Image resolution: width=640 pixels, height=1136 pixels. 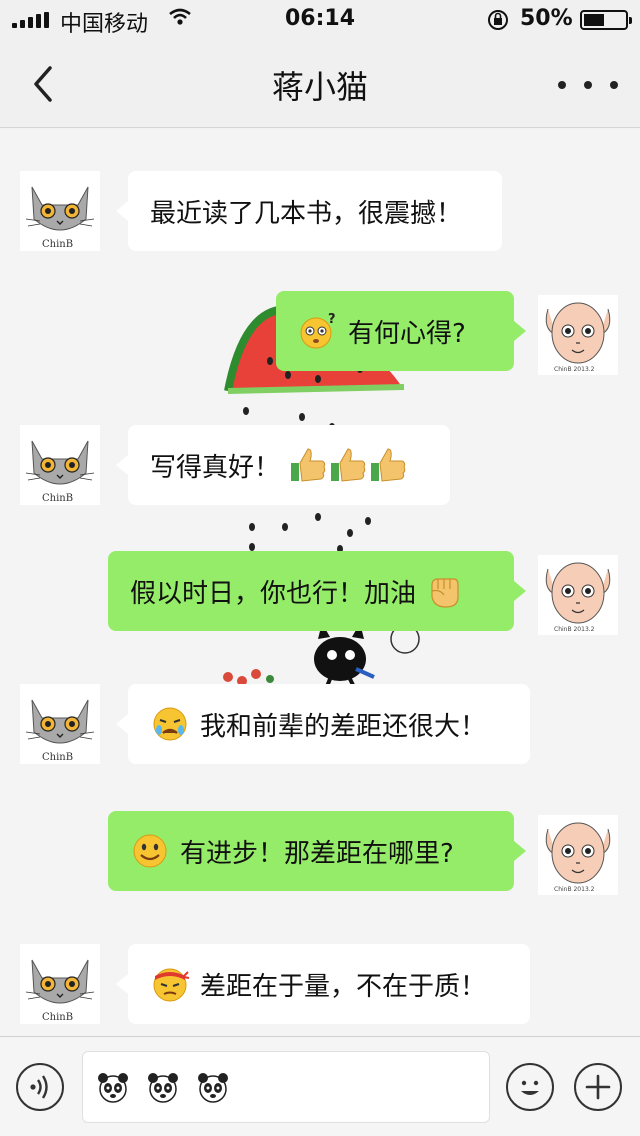 What do you see at coordinates (320, 20) in the screenshot?
I see `status-bar: 中国移动 06:14 50%` at bounding box center [320, 20].